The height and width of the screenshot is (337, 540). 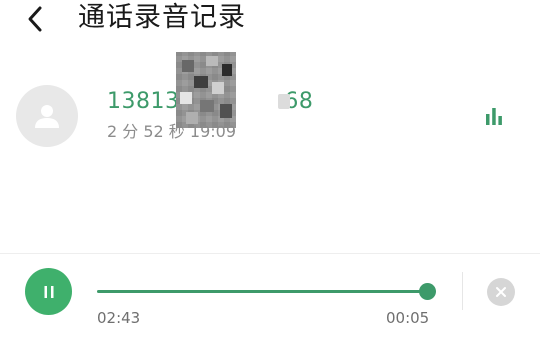 I want to click on chevron-left-icon, so click(x=35, y=19).